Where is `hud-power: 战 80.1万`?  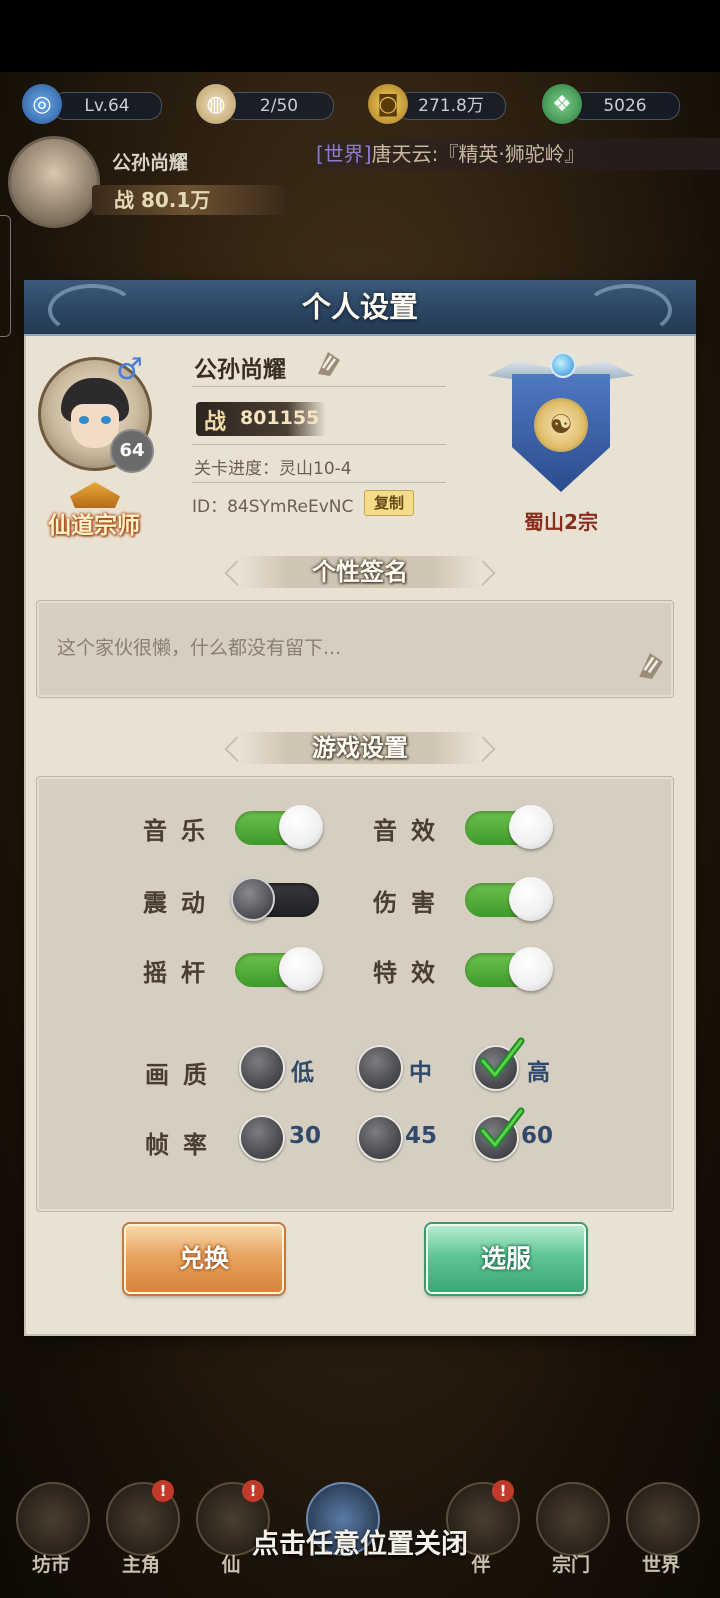 hud-power: 战 80.1万 is located at coordinates (188, 200).